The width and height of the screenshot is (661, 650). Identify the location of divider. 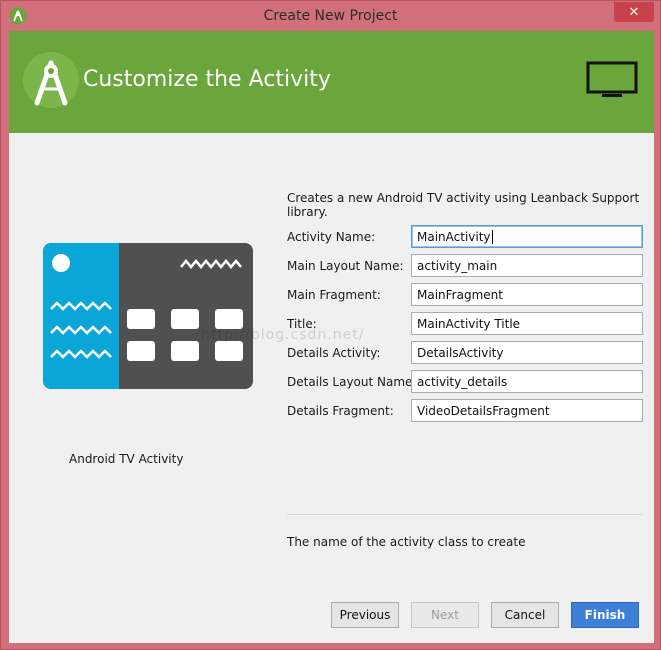
(464, 514).